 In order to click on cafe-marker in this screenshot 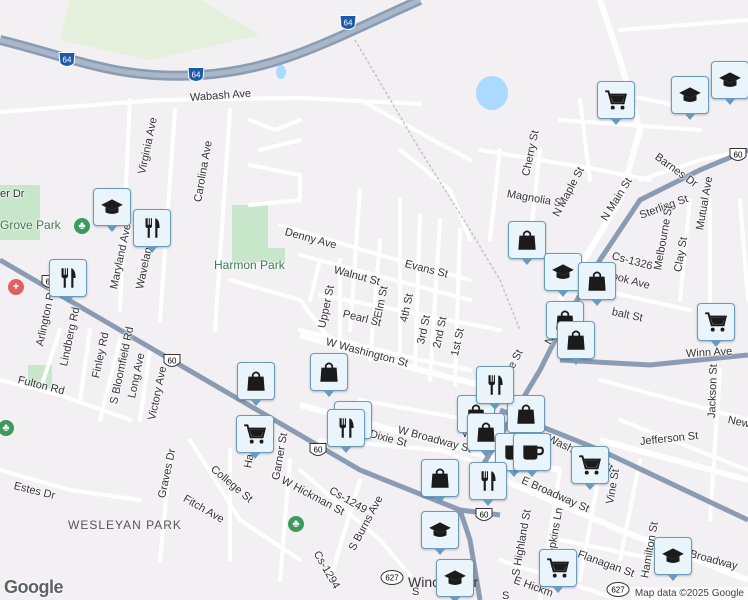, I will do `click(532, 455)`.